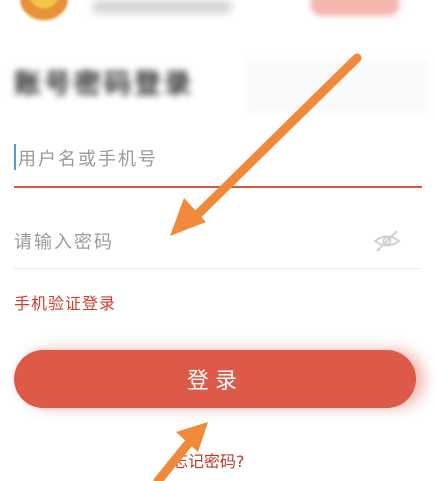 This screenshot has width=436, height=481. Describe the element at coordinates (44, 11) in the screenshot. I see `avatar` at that location.